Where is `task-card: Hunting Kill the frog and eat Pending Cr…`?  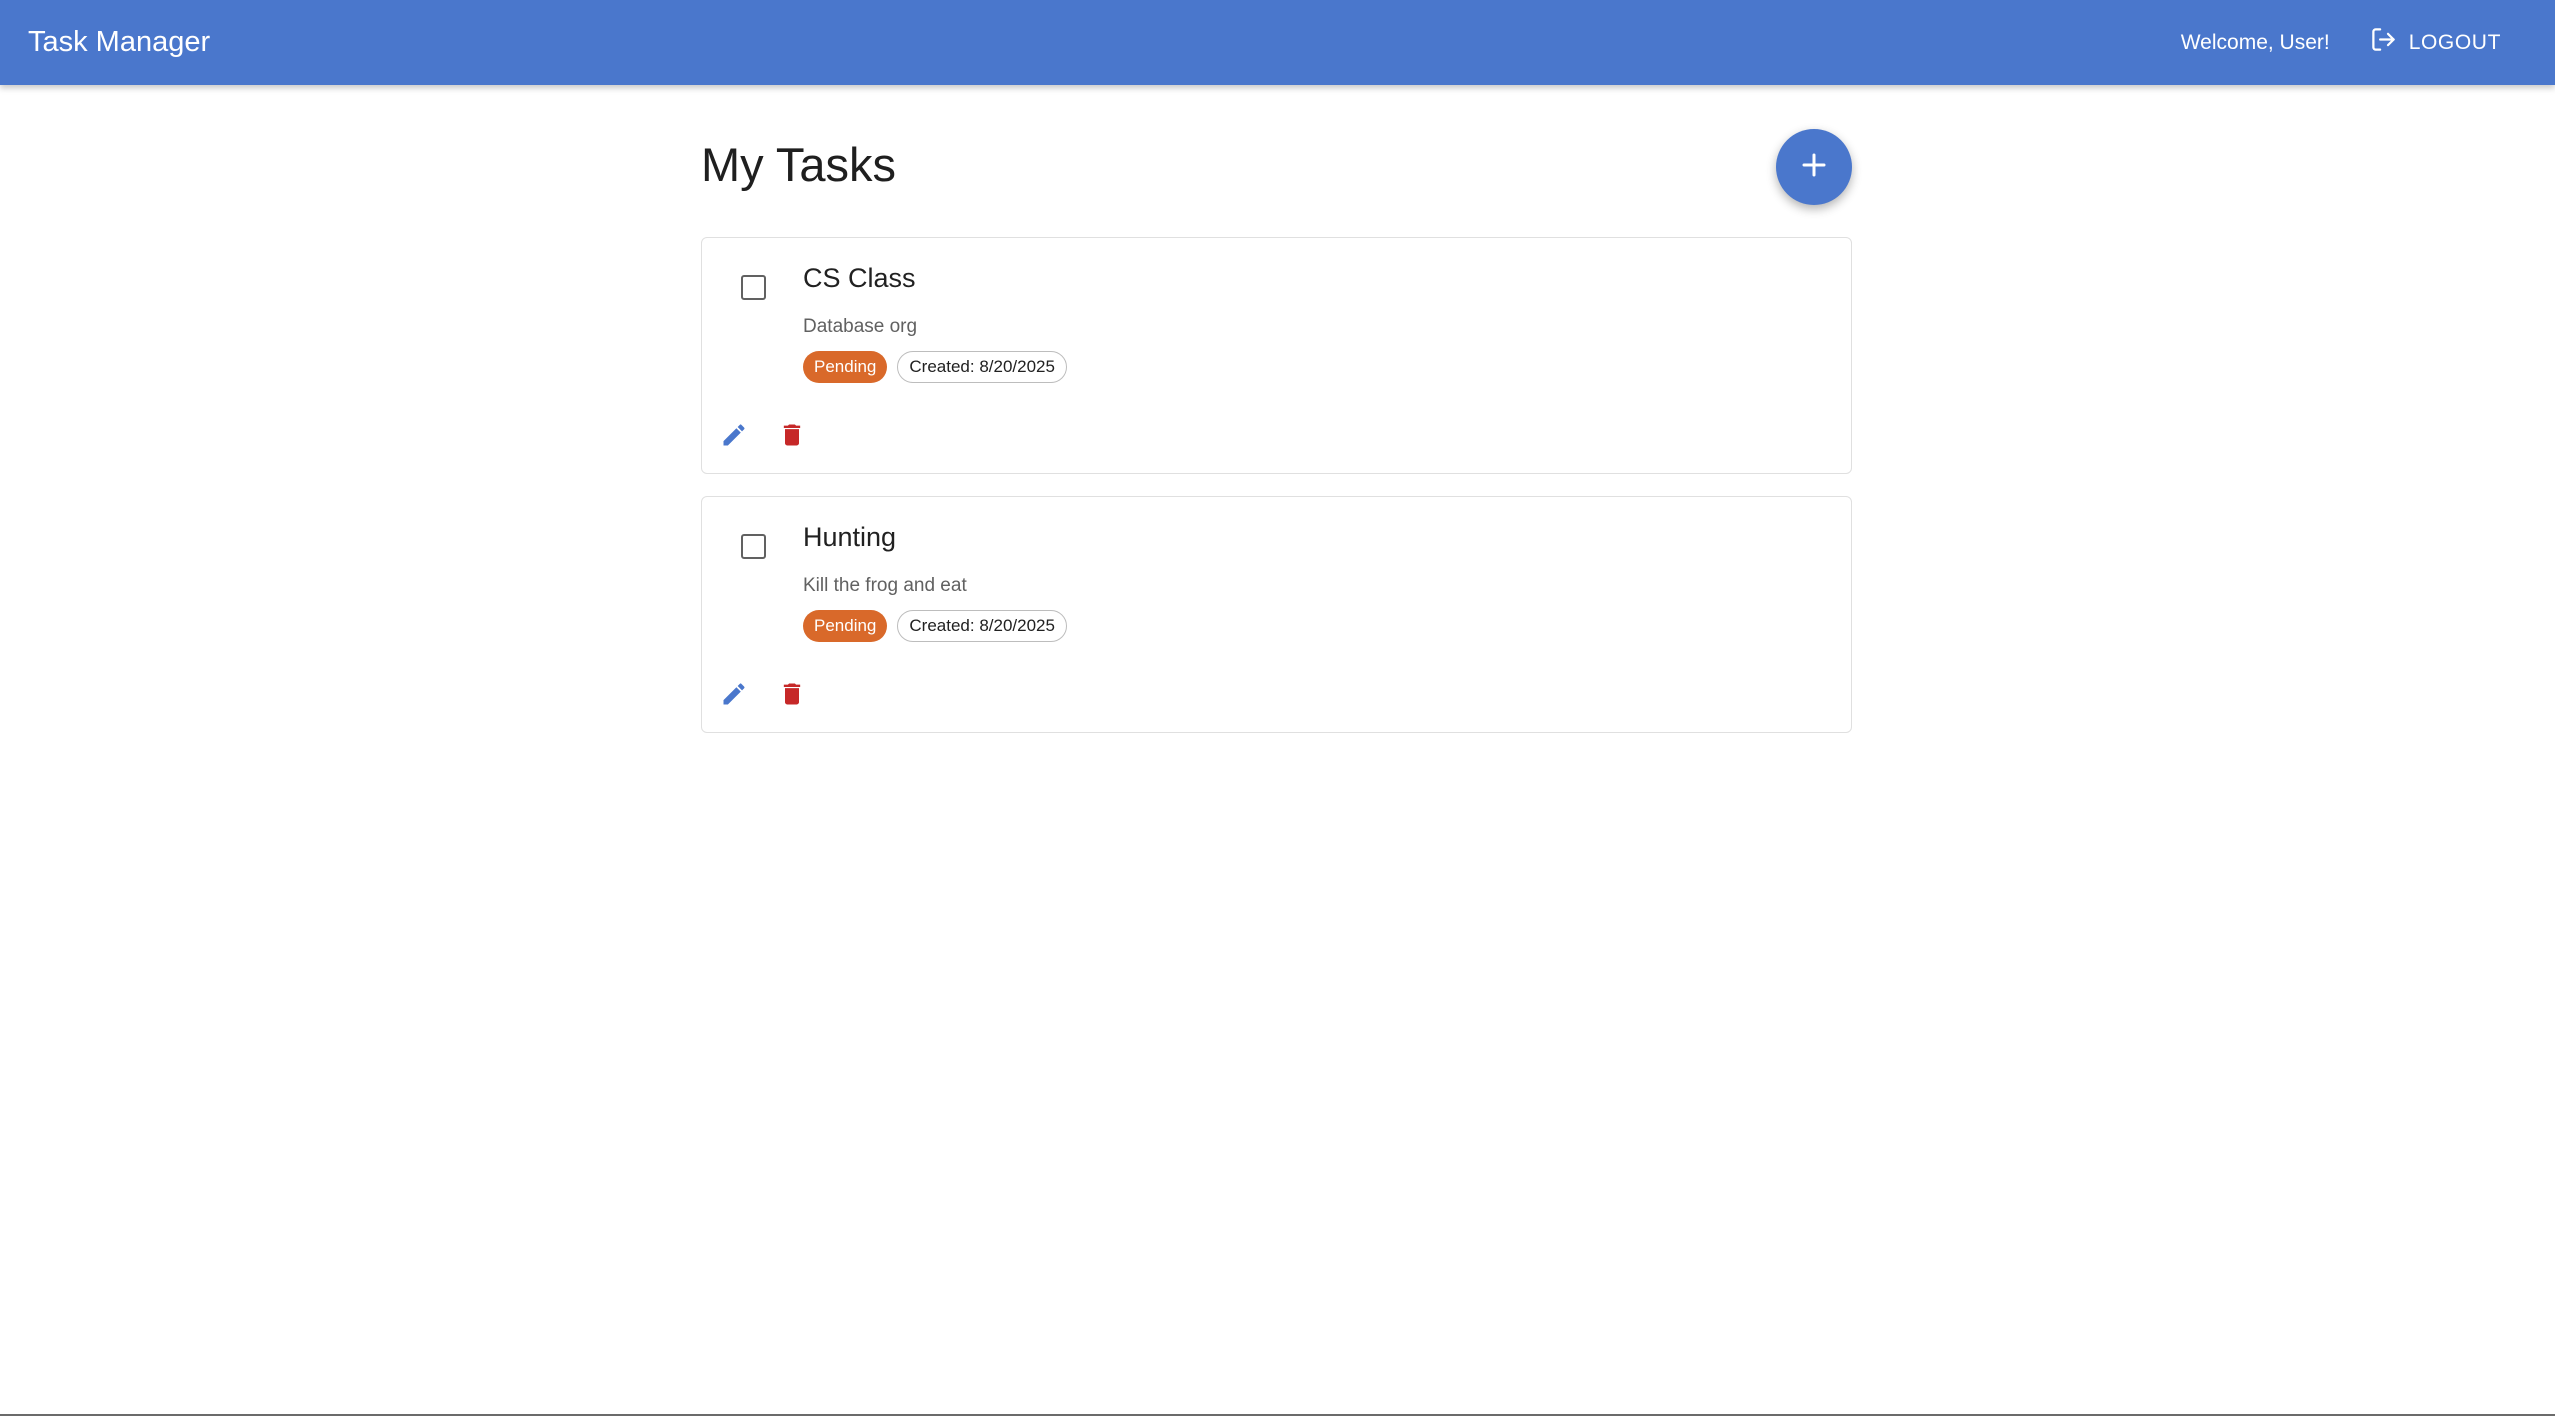 task-card: Hunting Kill the frog and eat Pending Cr… is located at coordinates (1276, 614).